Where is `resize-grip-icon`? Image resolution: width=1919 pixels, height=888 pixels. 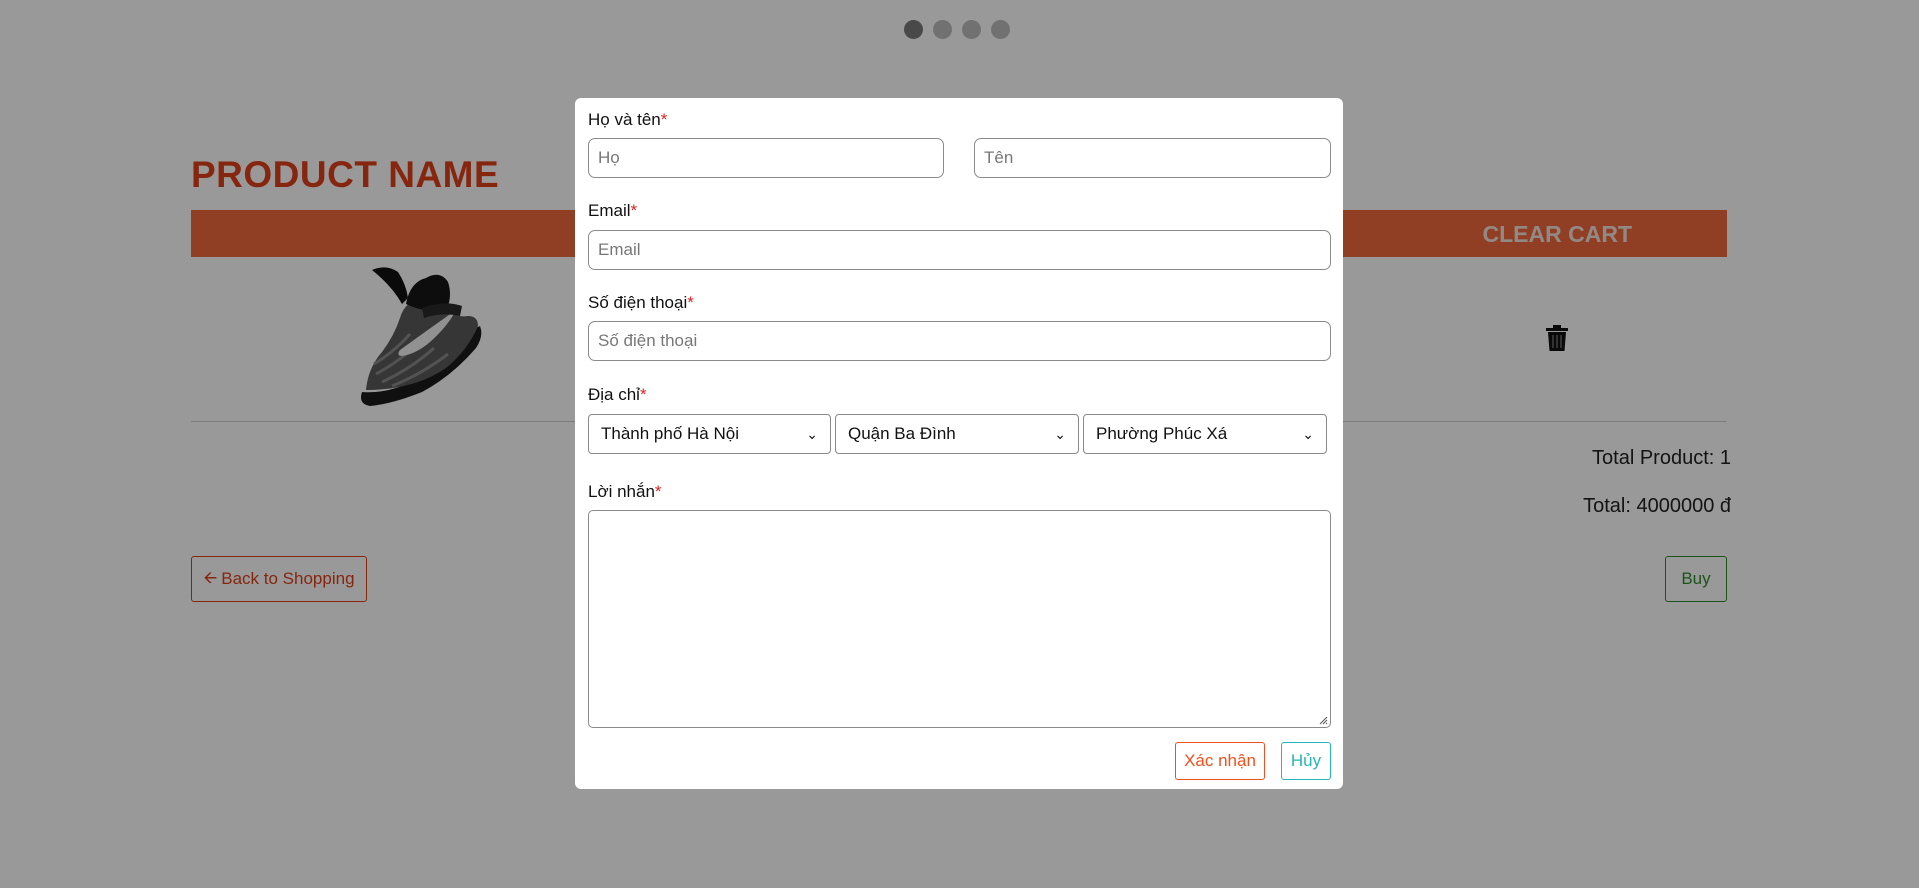
resize-grip-icon is located at coordinates (1323, 720).